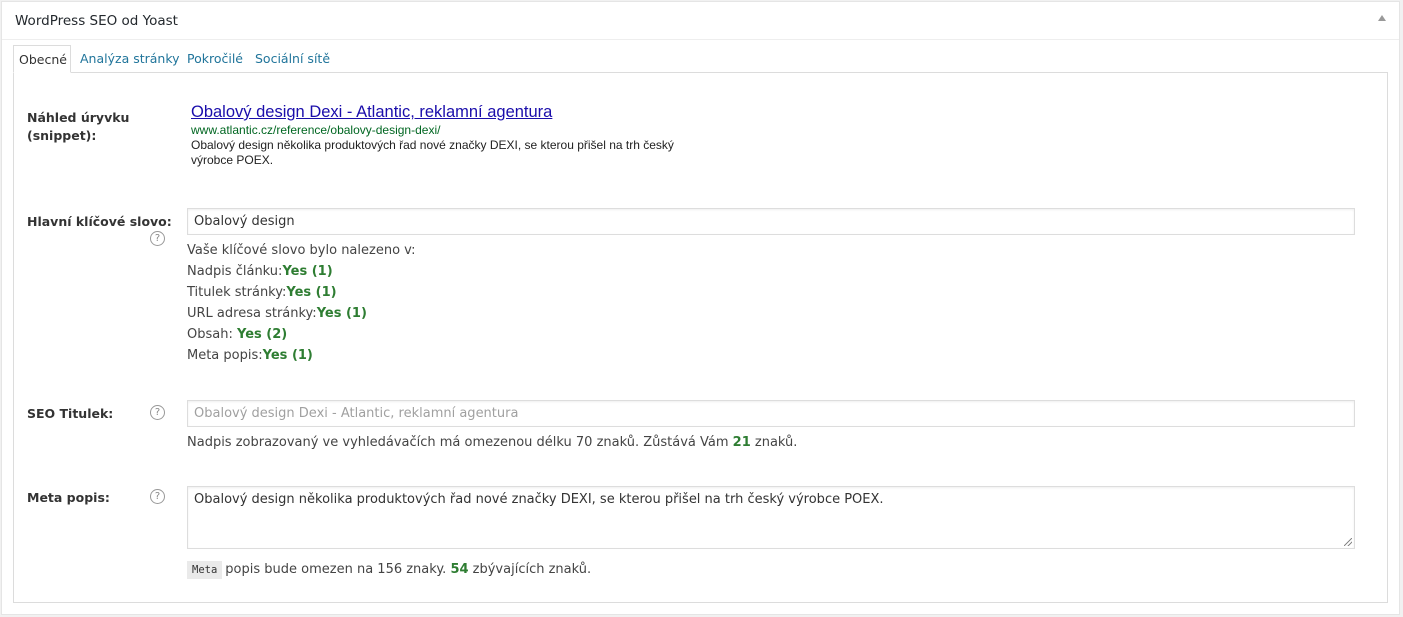  I want to click on focus-keyword-input: Obalový design, so click(771, 221).